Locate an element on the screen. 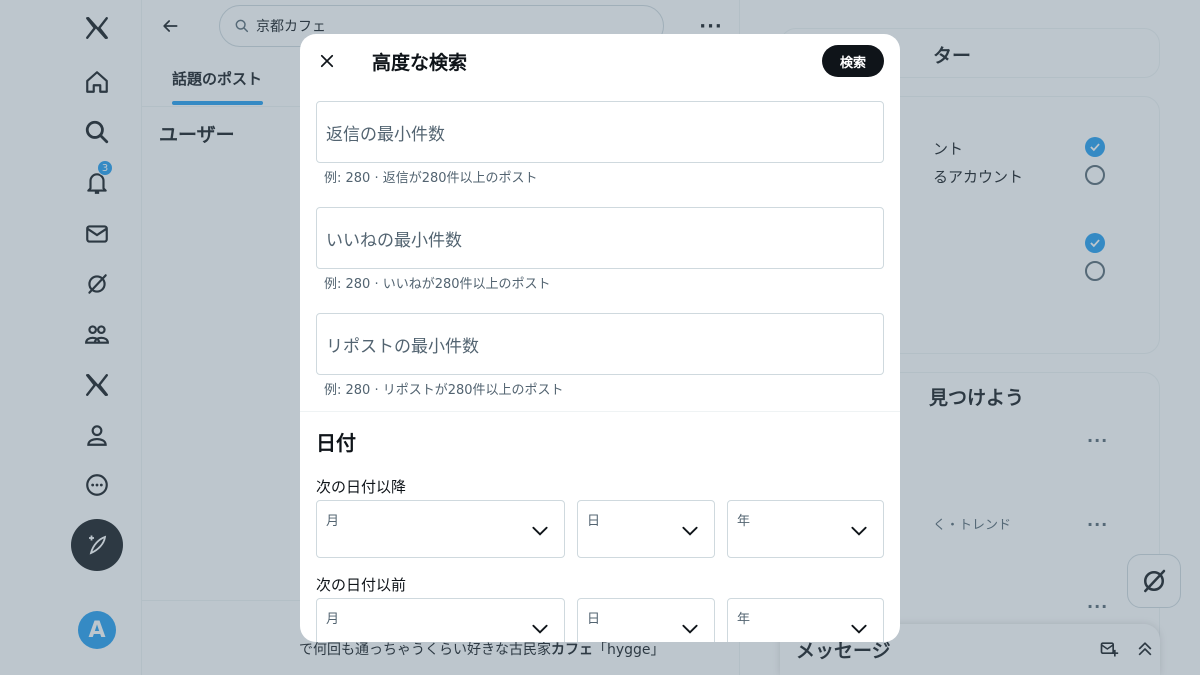 This screenshot has width=1200, height=675. field-hint: 例: 280 · いいねが280件以上のポスト is located at coordinates (437, 284).